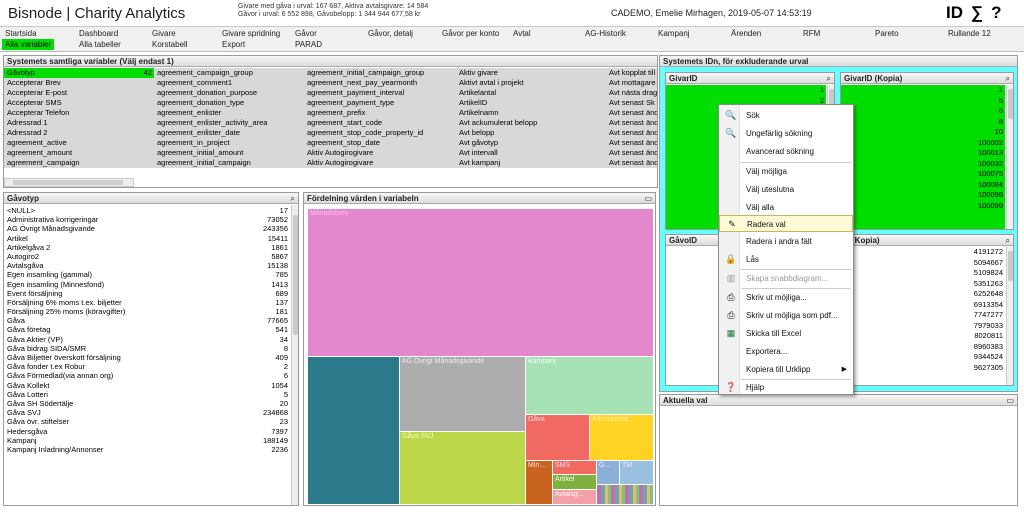  Describe the element at coordinates (923, 336) in the screenshot. I see `id-row: 8020811` at that location.